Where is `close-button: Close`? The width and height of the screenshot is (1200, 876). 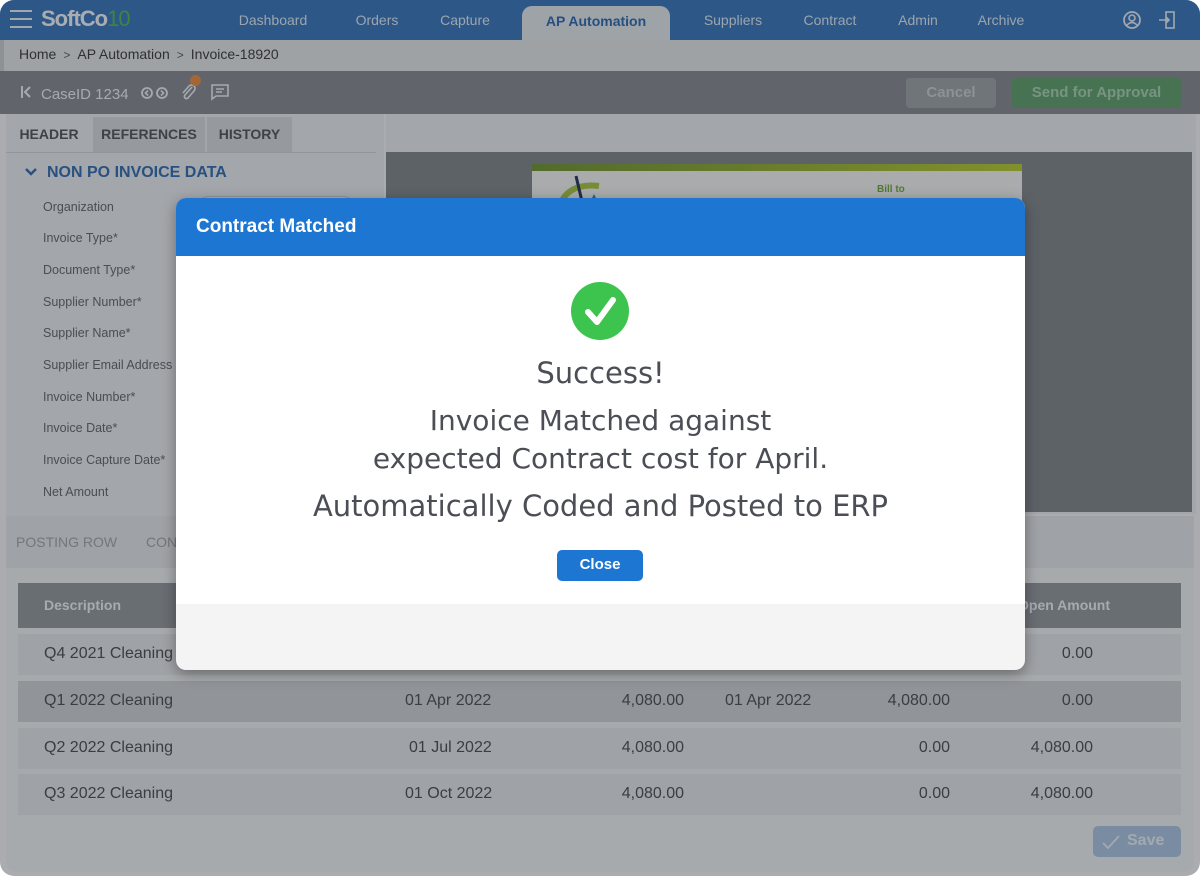
close-button: Close is located at coordinates (600, 565).